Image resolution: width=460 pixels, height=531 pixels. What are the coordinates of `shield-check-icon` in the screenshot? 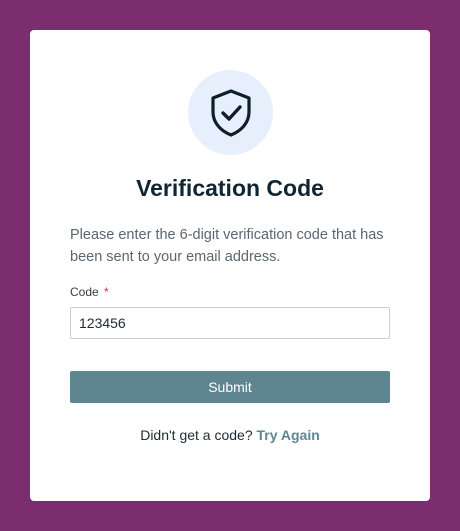 It's located at (230, 112).